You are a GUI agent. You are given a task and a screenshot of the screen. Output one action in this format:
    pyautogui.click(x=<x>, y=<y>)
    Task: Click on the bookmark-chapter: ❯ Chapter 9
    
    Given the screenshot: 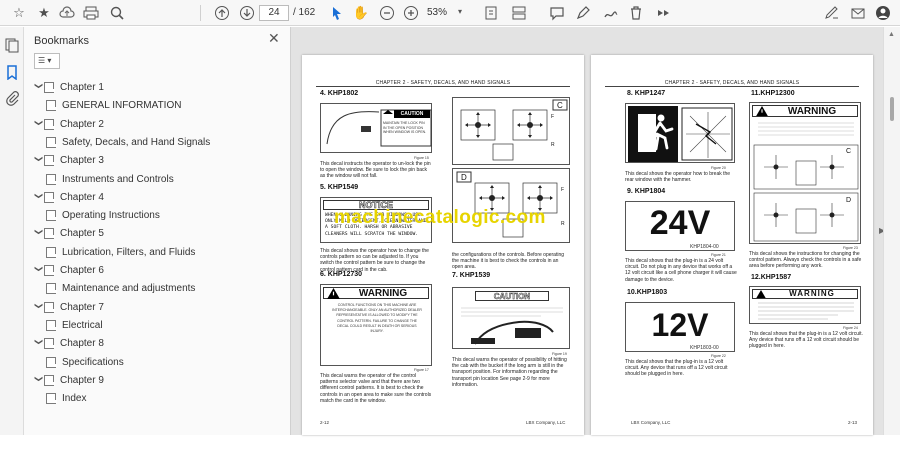 What is the action you would take?
    pyautogui.click(x=69, y=380)
    